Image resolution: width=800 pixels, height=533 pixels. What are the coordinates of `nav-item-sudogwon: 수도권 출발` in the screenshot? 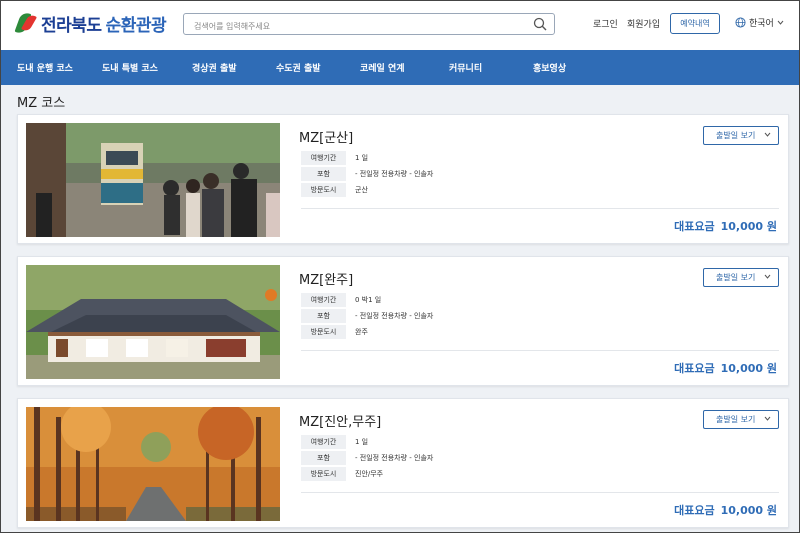 It's located at (298, 67).